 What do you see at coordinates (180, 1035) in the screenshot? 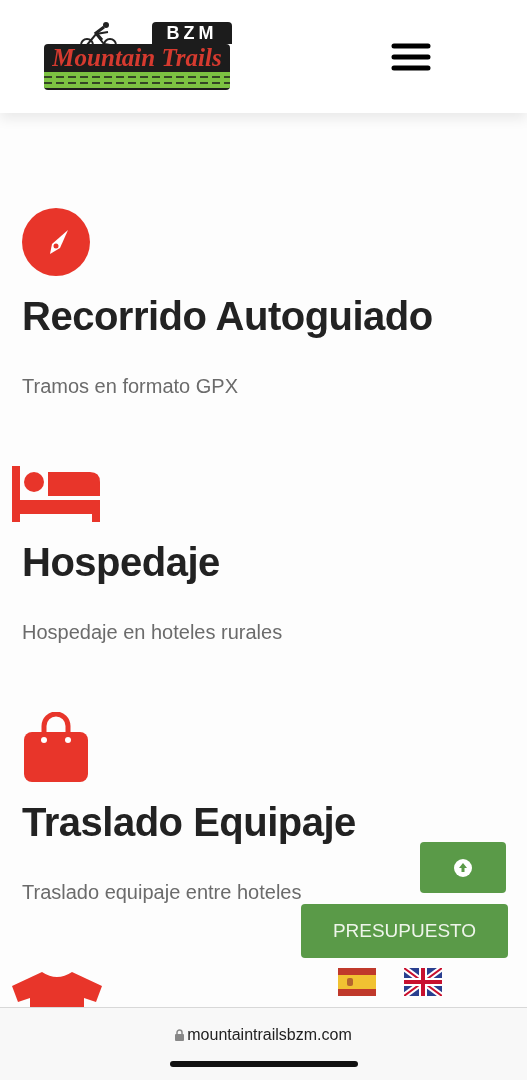
I see `lock-icon` at bounding box center [180, 1035].